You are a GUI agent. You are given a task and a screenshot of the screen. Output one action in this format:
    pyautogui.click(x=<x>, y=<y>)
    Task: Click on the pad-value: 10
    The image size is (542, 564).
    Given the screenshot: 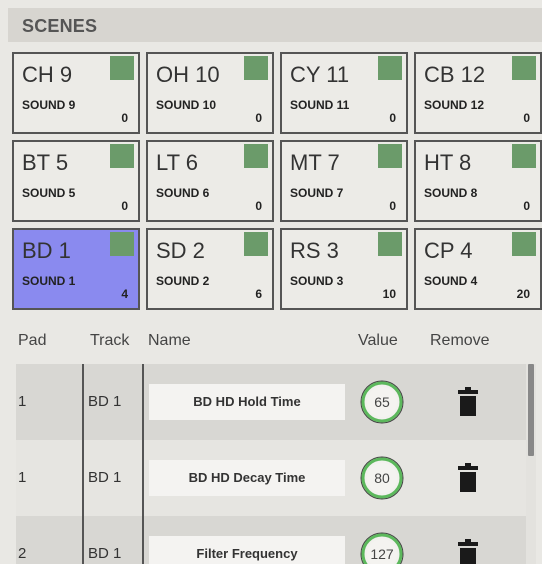 What is the action you would take?
    pyautogui.click(x=389, y=294)
    